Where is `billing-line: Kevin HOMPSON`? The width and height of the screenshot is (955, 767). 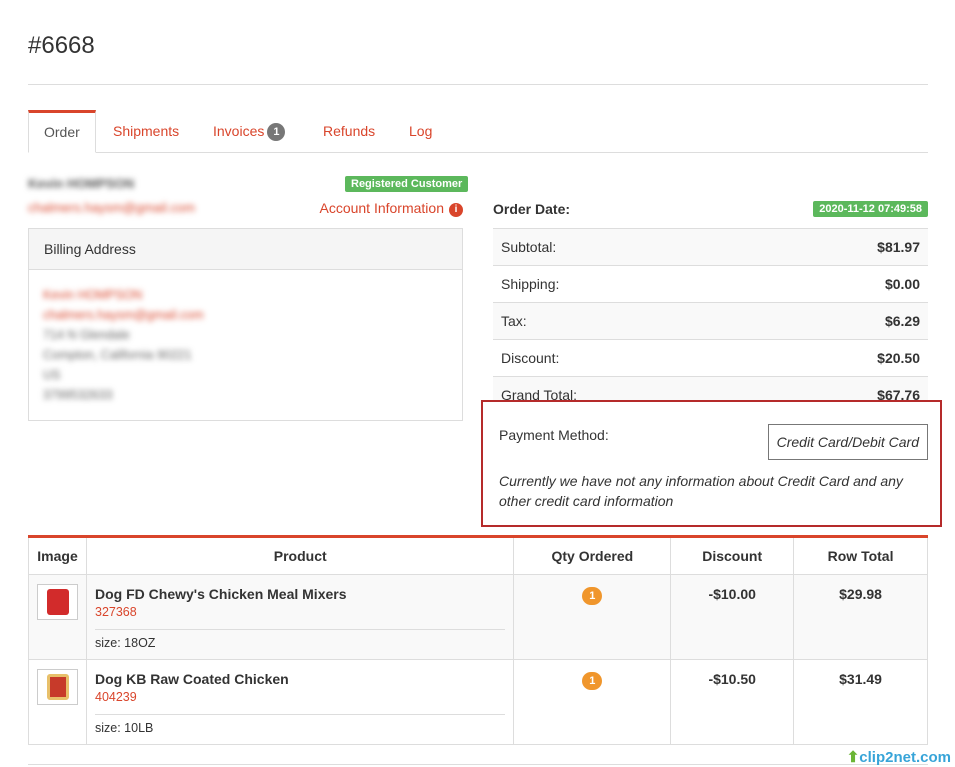 billing-line: Kevin HOMPSON is located at coordinates (93, 295).